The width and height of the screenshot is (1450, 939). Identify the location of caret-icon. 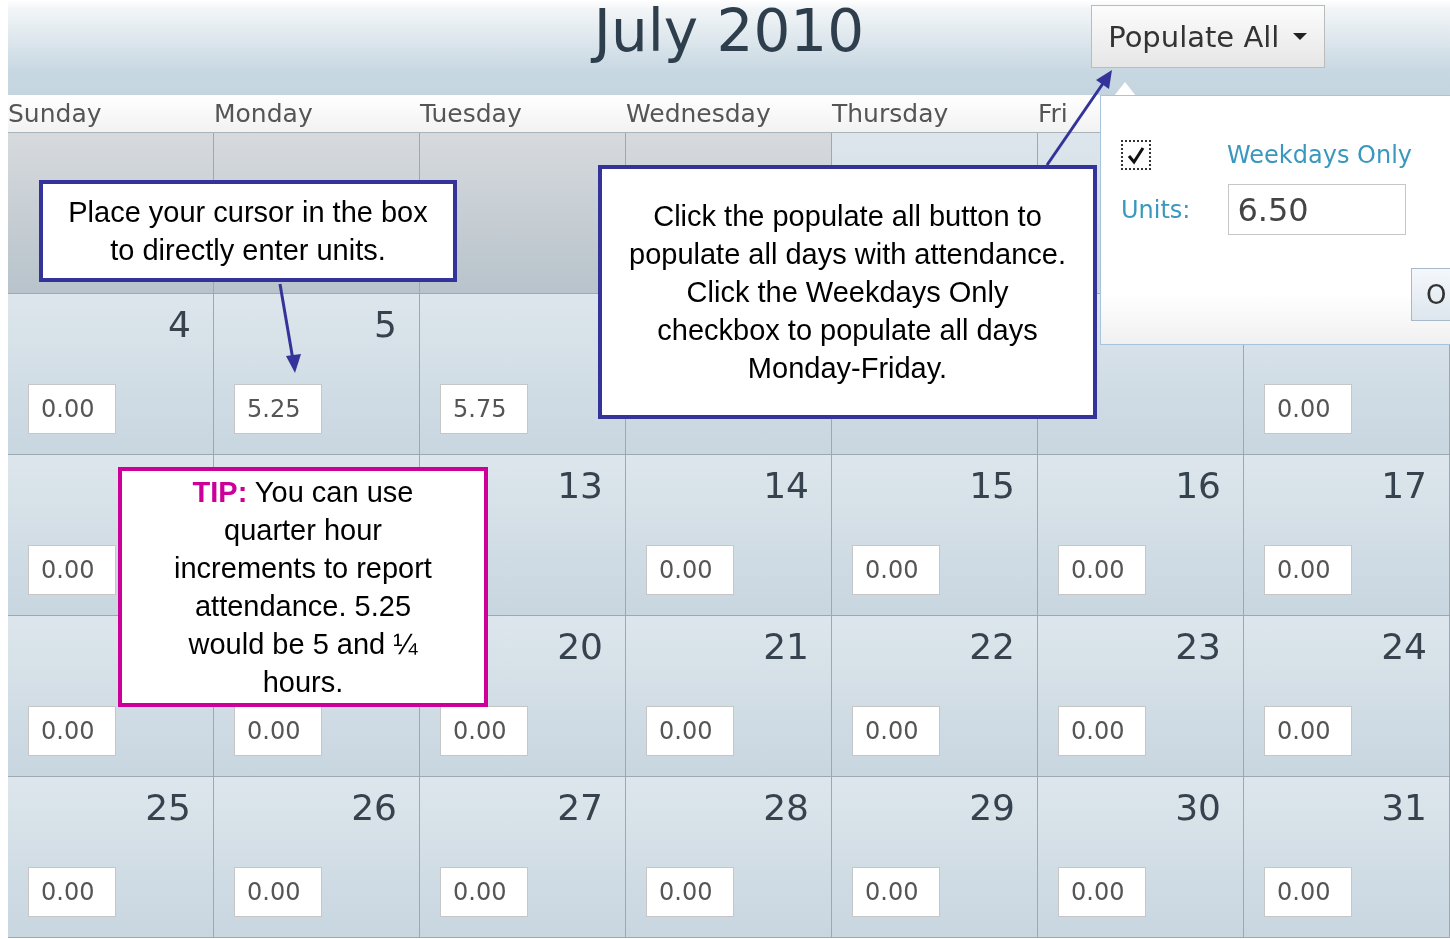
(1300, 36).